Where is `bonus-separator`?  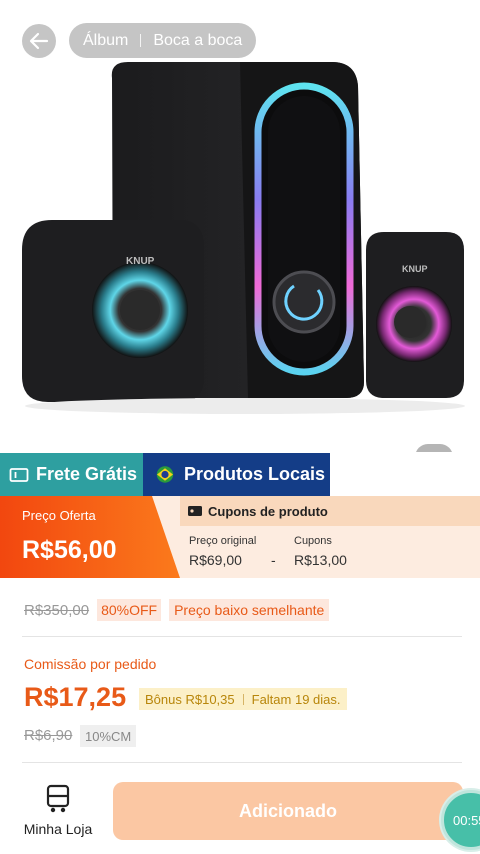 bonus-separator is located at coordinates (243, 699).